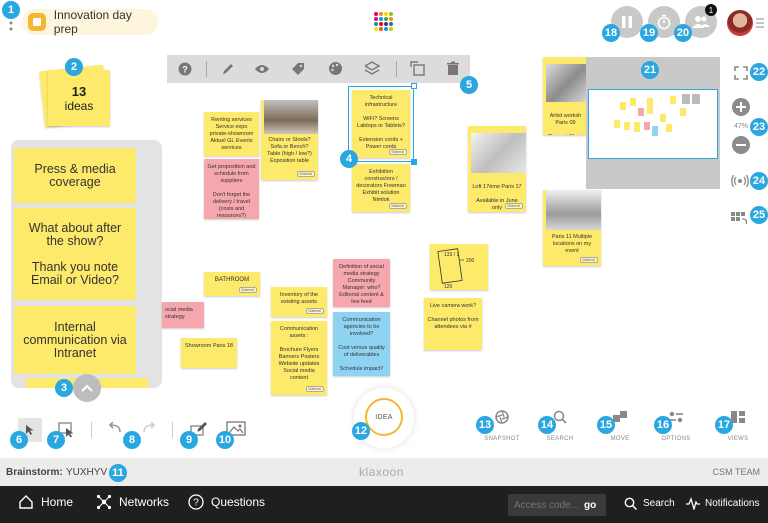 The image size is (768, 523). What do you see at coordinates (627, 22) in the screenshot?
I see `pause-icon` at bounding box center [627, 22].